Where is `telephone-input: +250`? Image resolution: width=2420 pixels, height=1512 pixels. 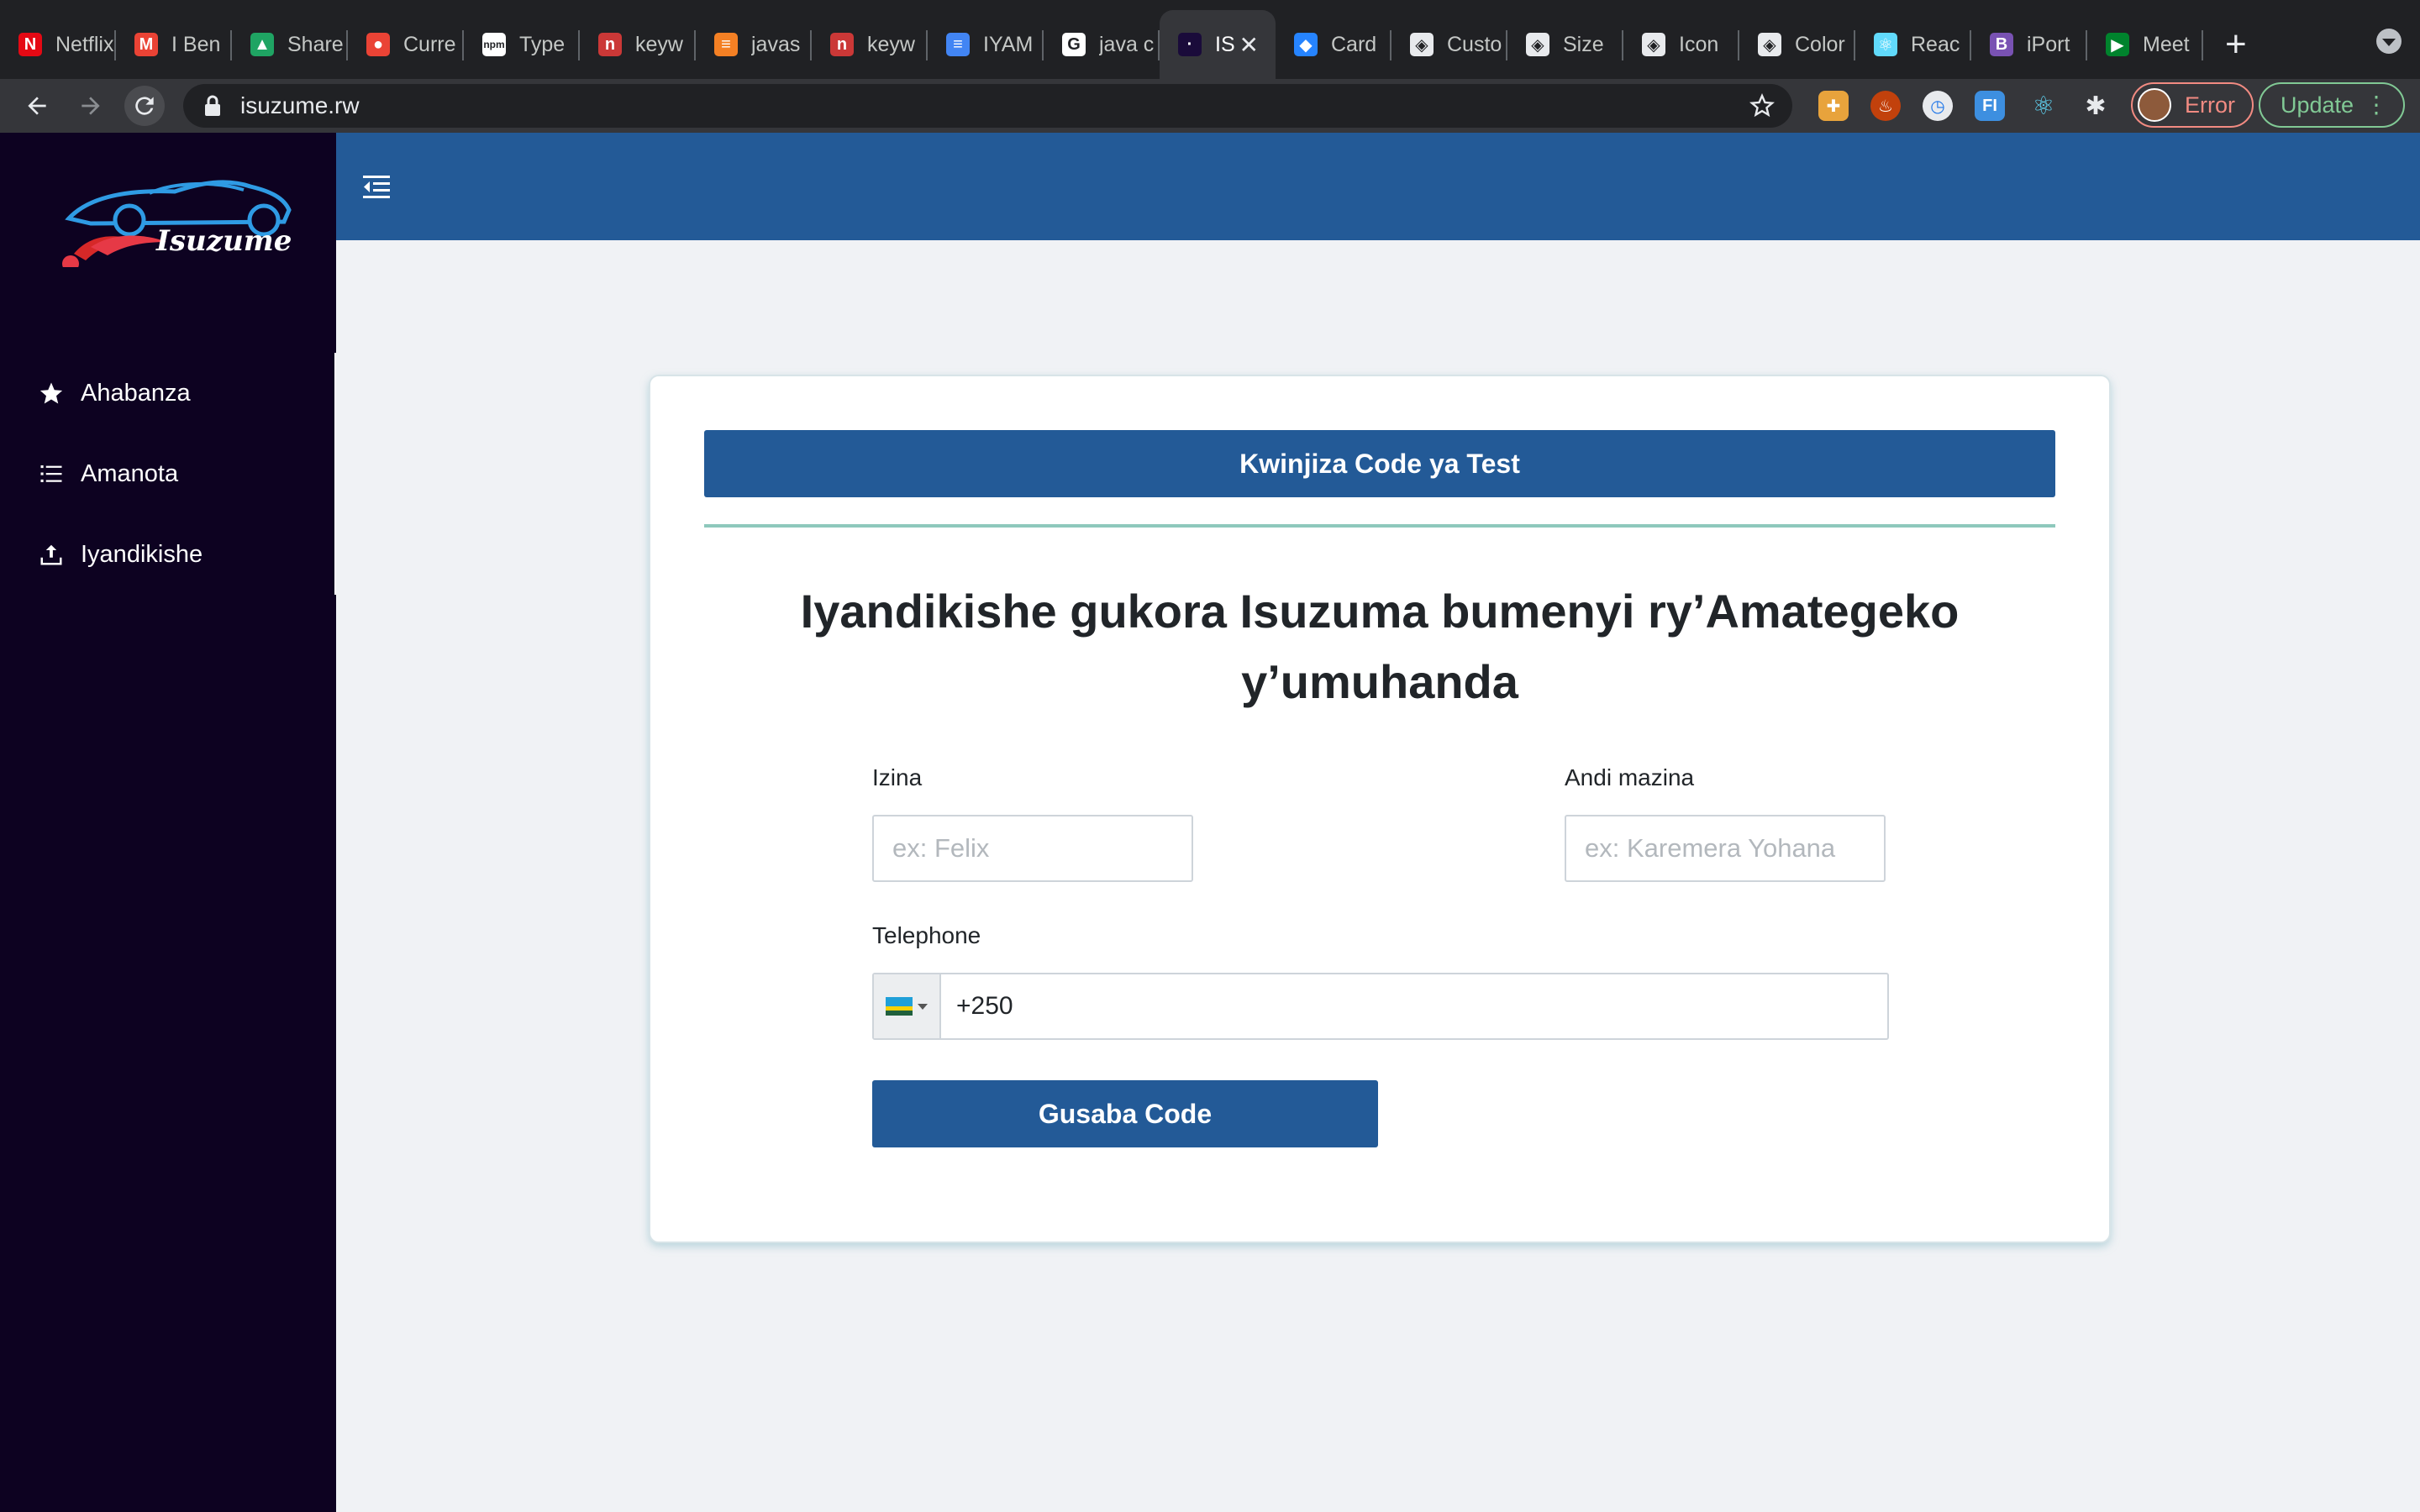
telephone-input: +250 is located at coordinates (977, 1006).